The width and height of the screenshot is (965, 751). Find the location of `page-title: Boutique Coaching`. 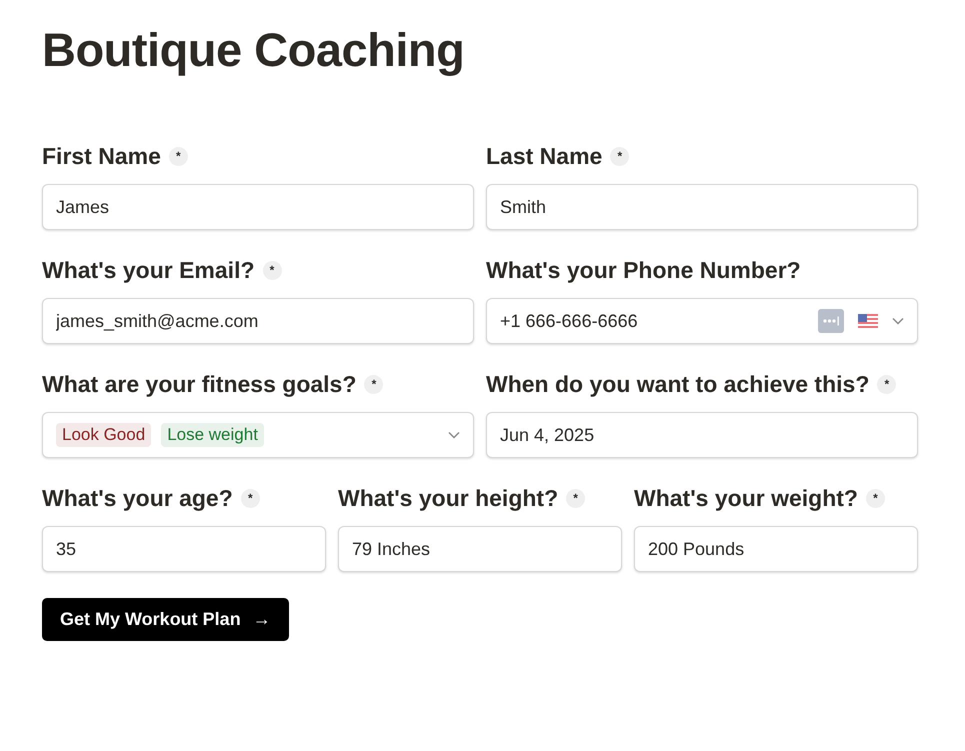

page-title: Boutique Coaching is located at coordinates (254, 50).